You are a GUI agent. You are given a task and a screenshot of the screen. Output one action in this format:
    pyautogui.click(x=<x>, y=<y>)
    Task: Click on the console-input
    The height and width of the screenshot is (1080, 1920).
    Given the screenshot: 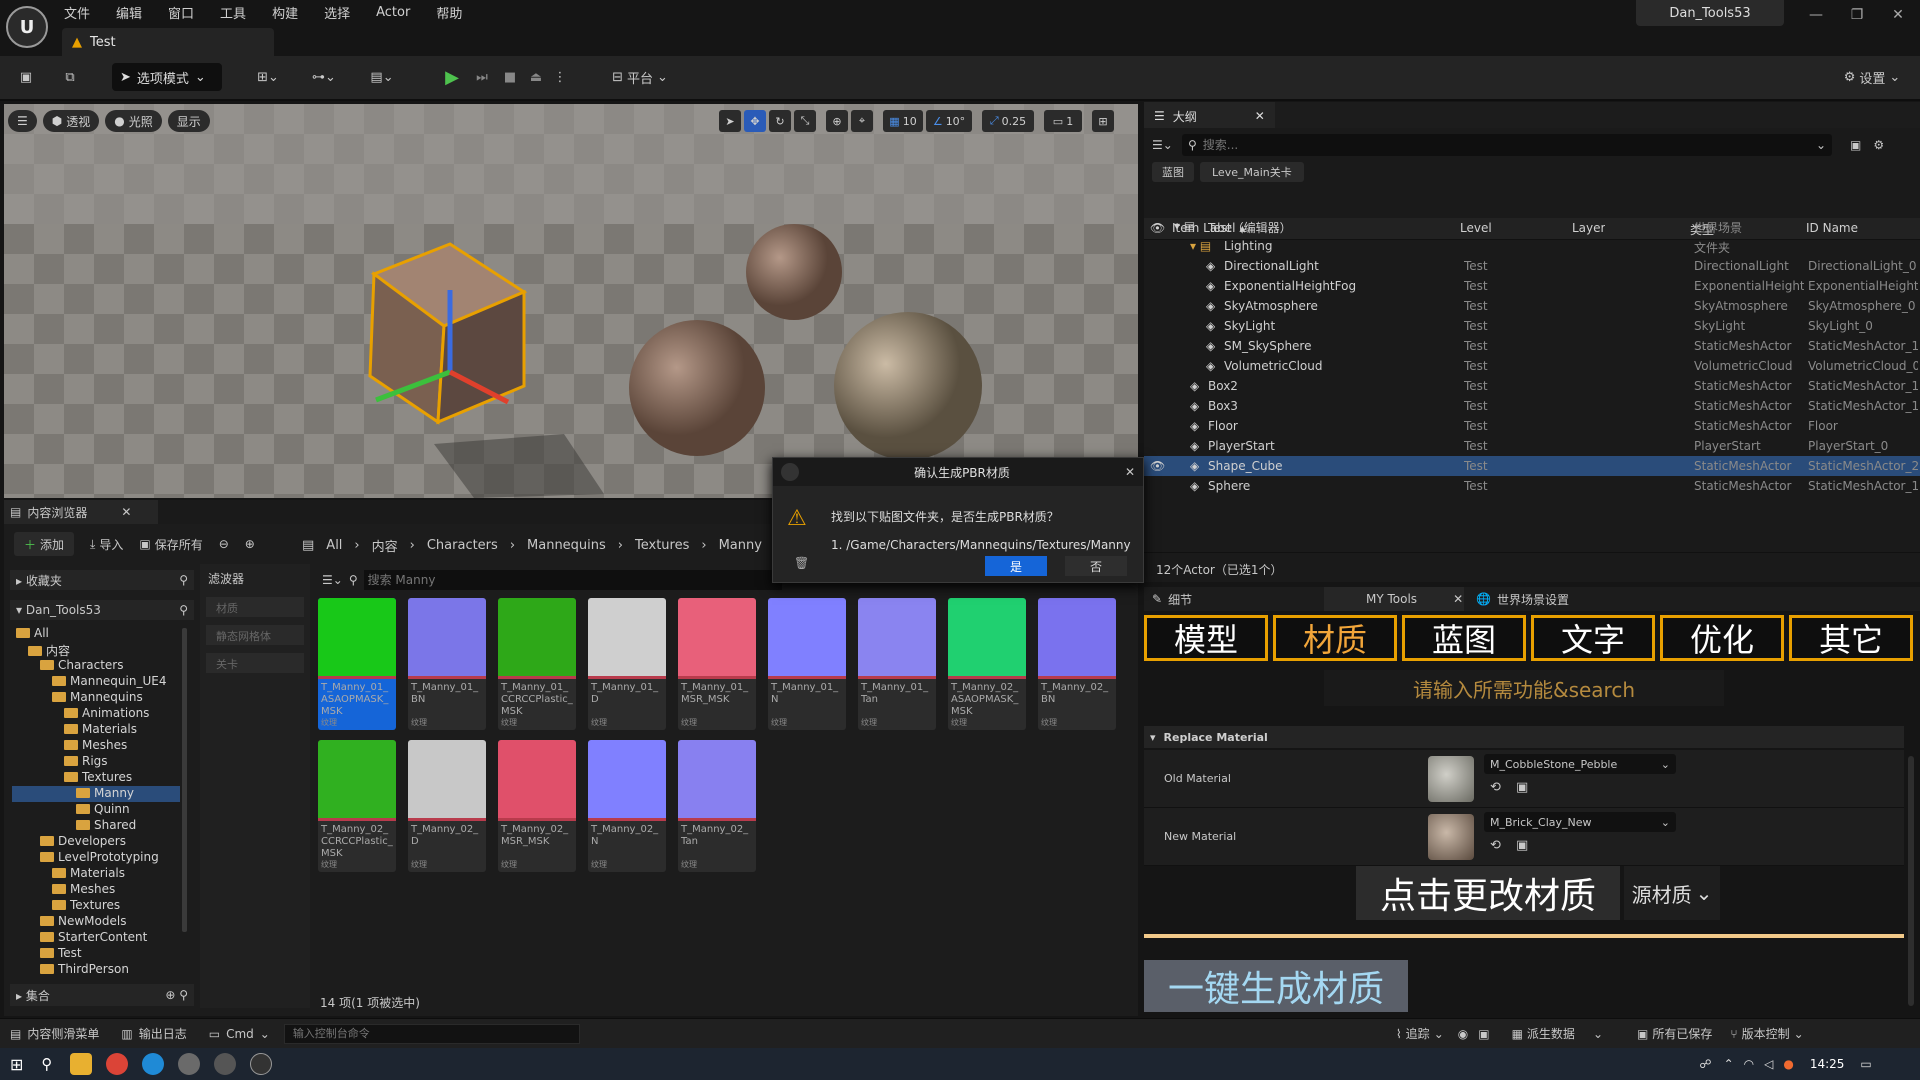 What is the action you would take?
    pyautogui.click(x=431, y=1033)
    